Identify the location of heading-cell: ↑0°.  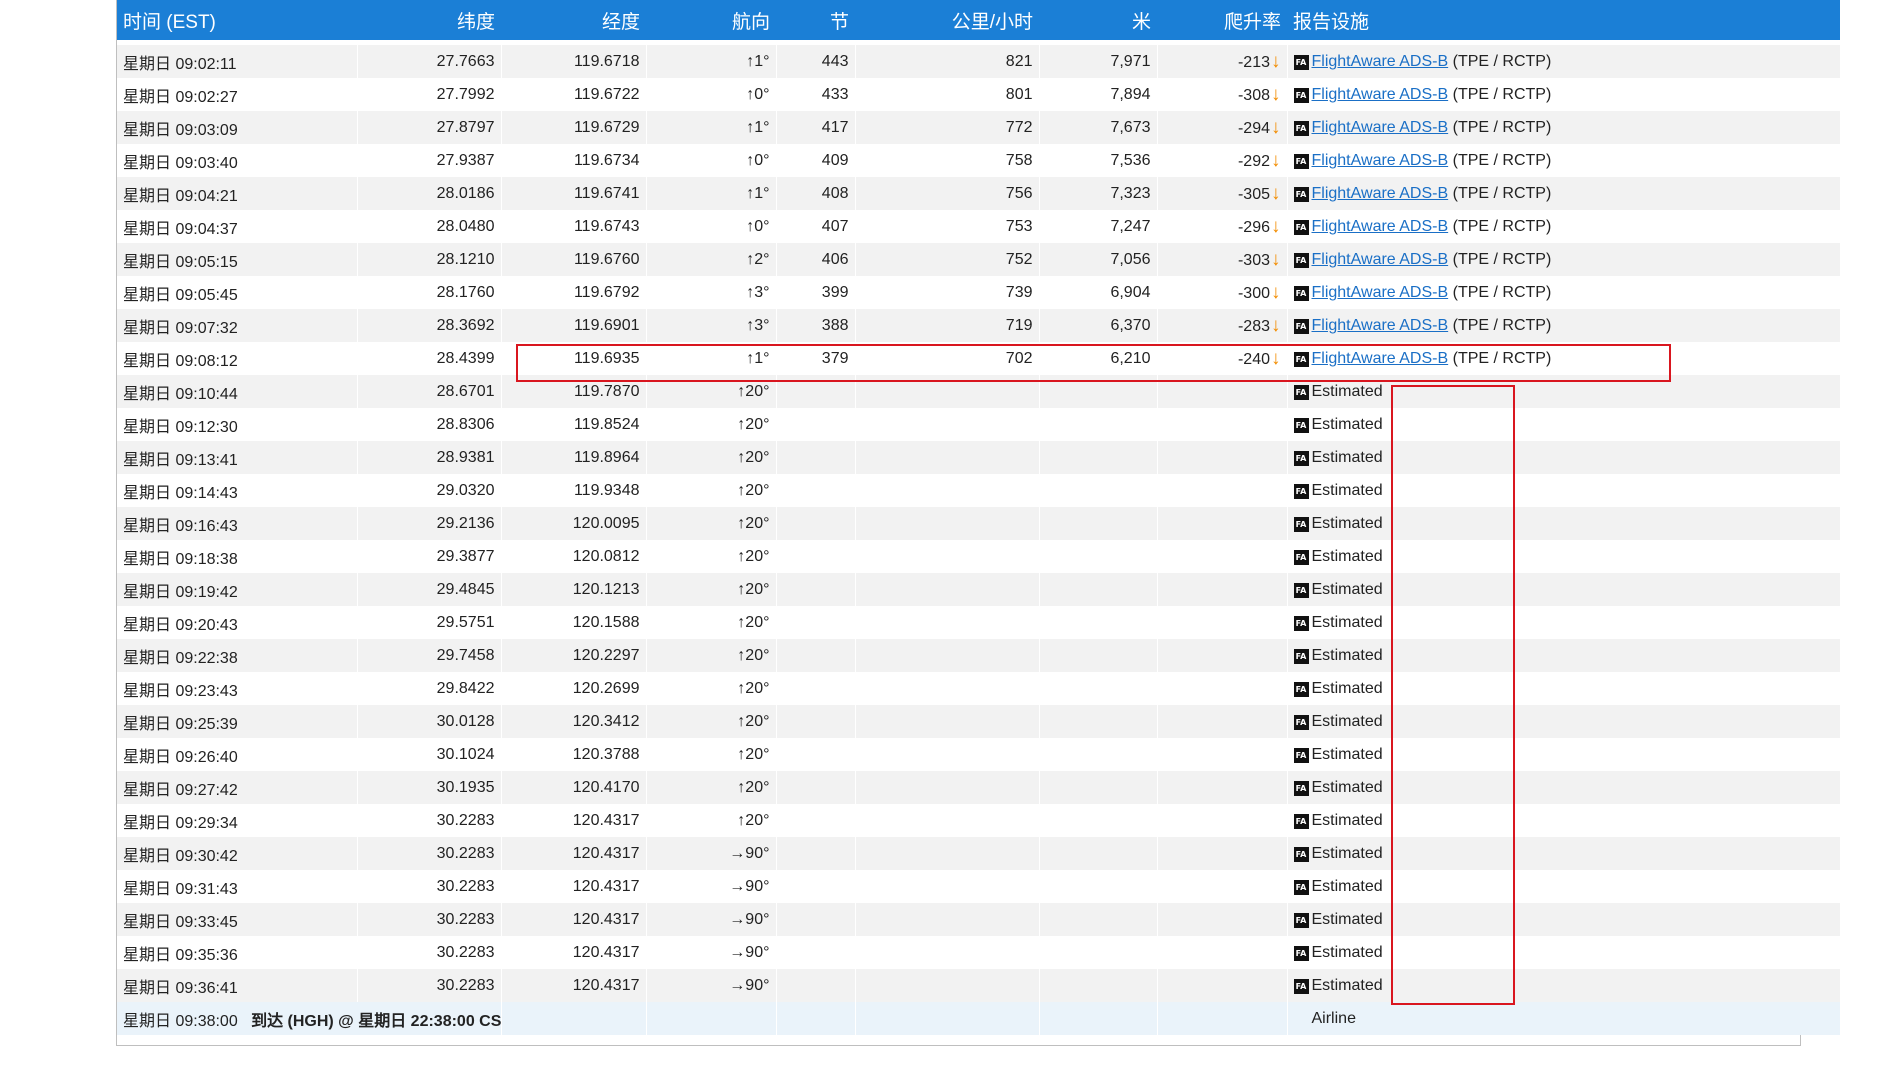
(711, 94).